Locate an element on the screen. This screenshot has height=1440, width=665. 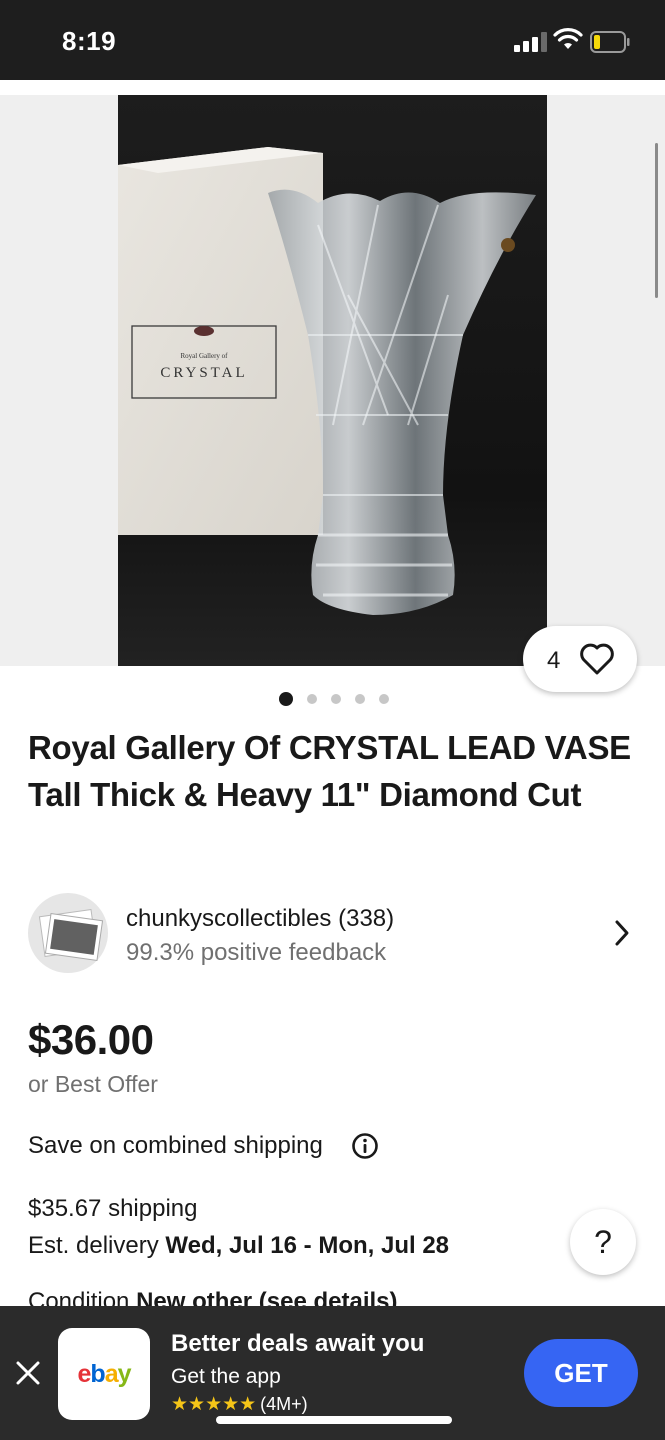
watch-button: 4 is located at coordinates (580, 659).